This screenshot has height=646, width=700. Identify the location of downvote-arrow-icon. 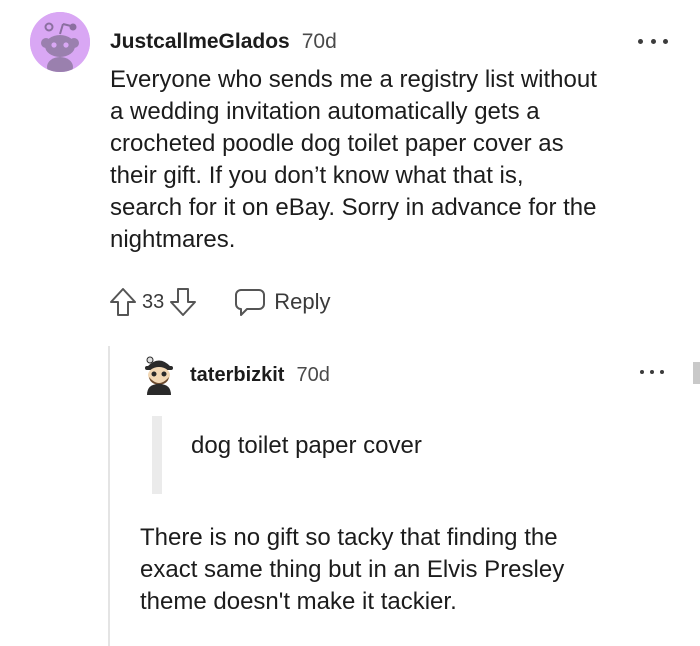
(183, 302).